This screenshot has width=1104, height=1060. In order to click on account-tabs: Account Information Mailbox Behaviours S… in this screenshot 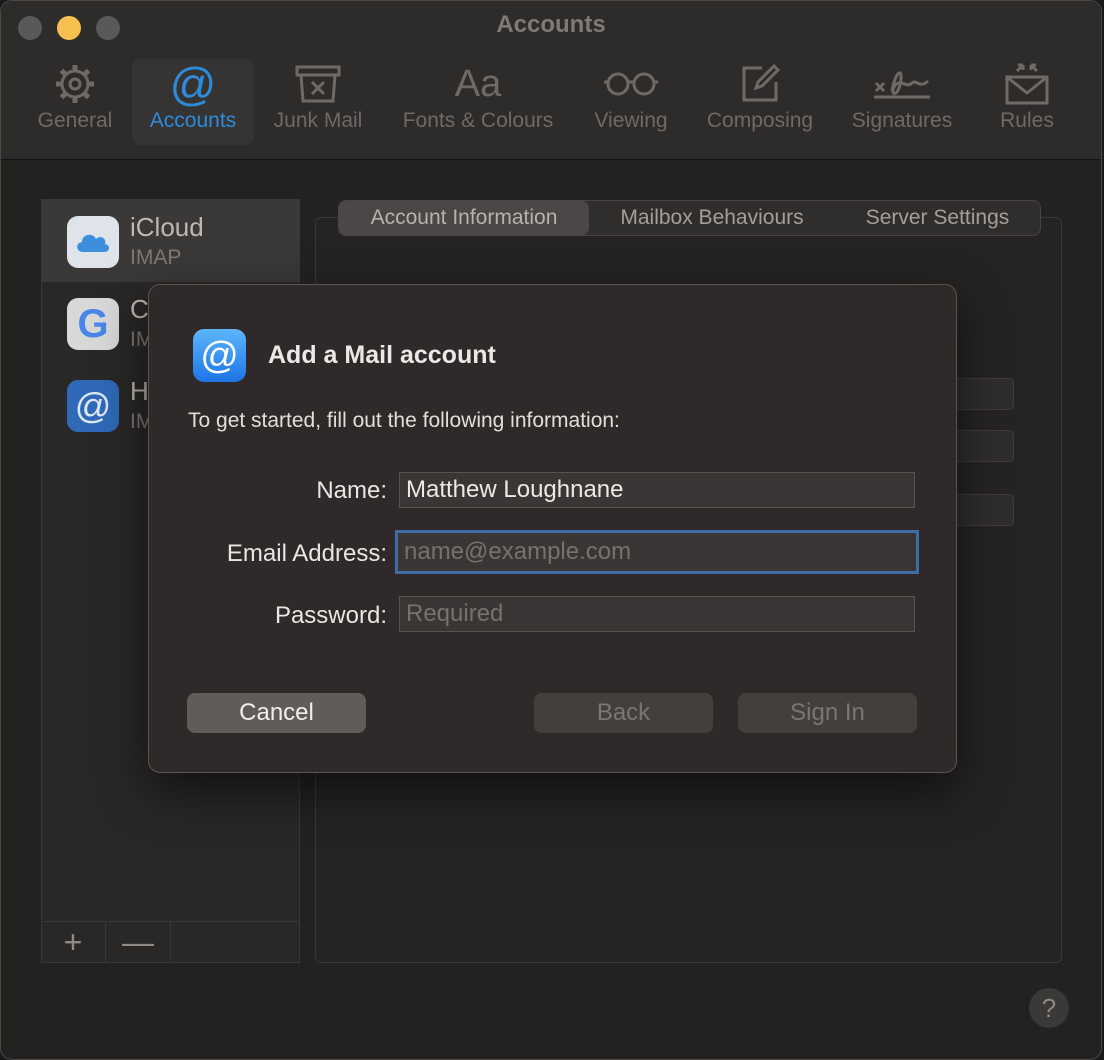, I will do `click(689, 218)`.